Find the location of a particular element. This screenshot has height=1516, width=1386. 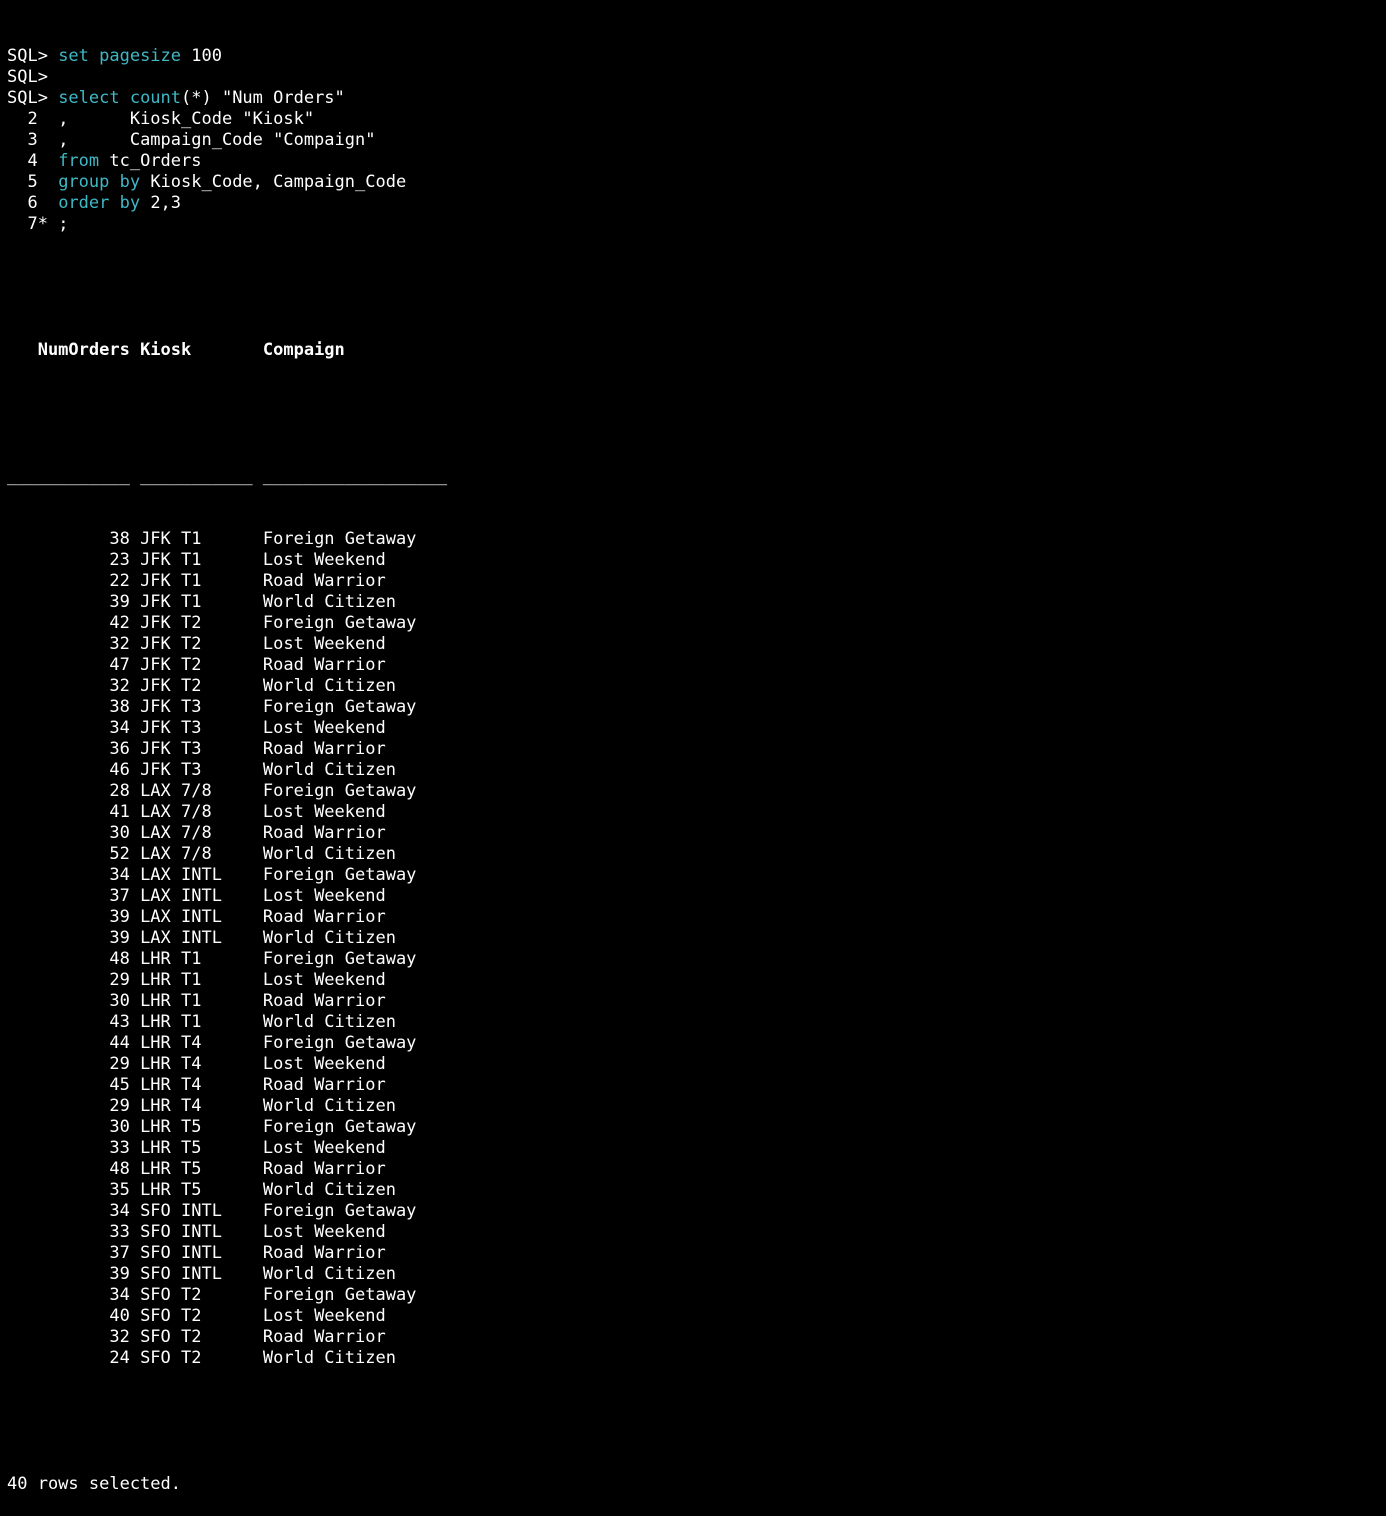

sql-text: Kiosk_Code, Campaign_Code is located at coordinates (273, 182).